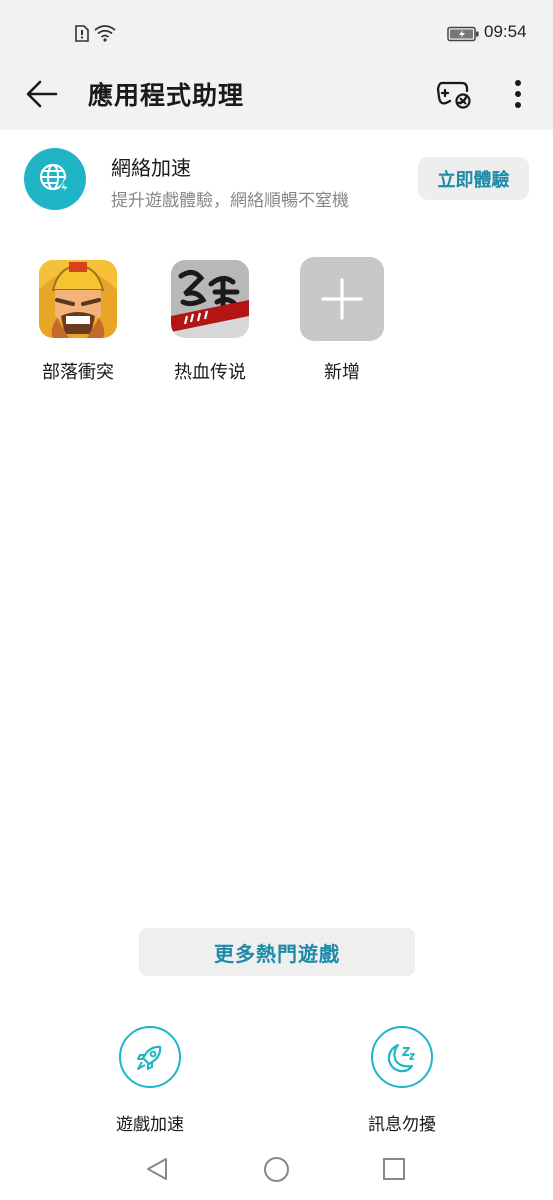 Image resolution: width=553 pixels, height=1200 pixels. What do you see at coordinates (473, 178) in the screenshot?
I see `try-now-button: 立即體驗` at bounding box center [473, 178].